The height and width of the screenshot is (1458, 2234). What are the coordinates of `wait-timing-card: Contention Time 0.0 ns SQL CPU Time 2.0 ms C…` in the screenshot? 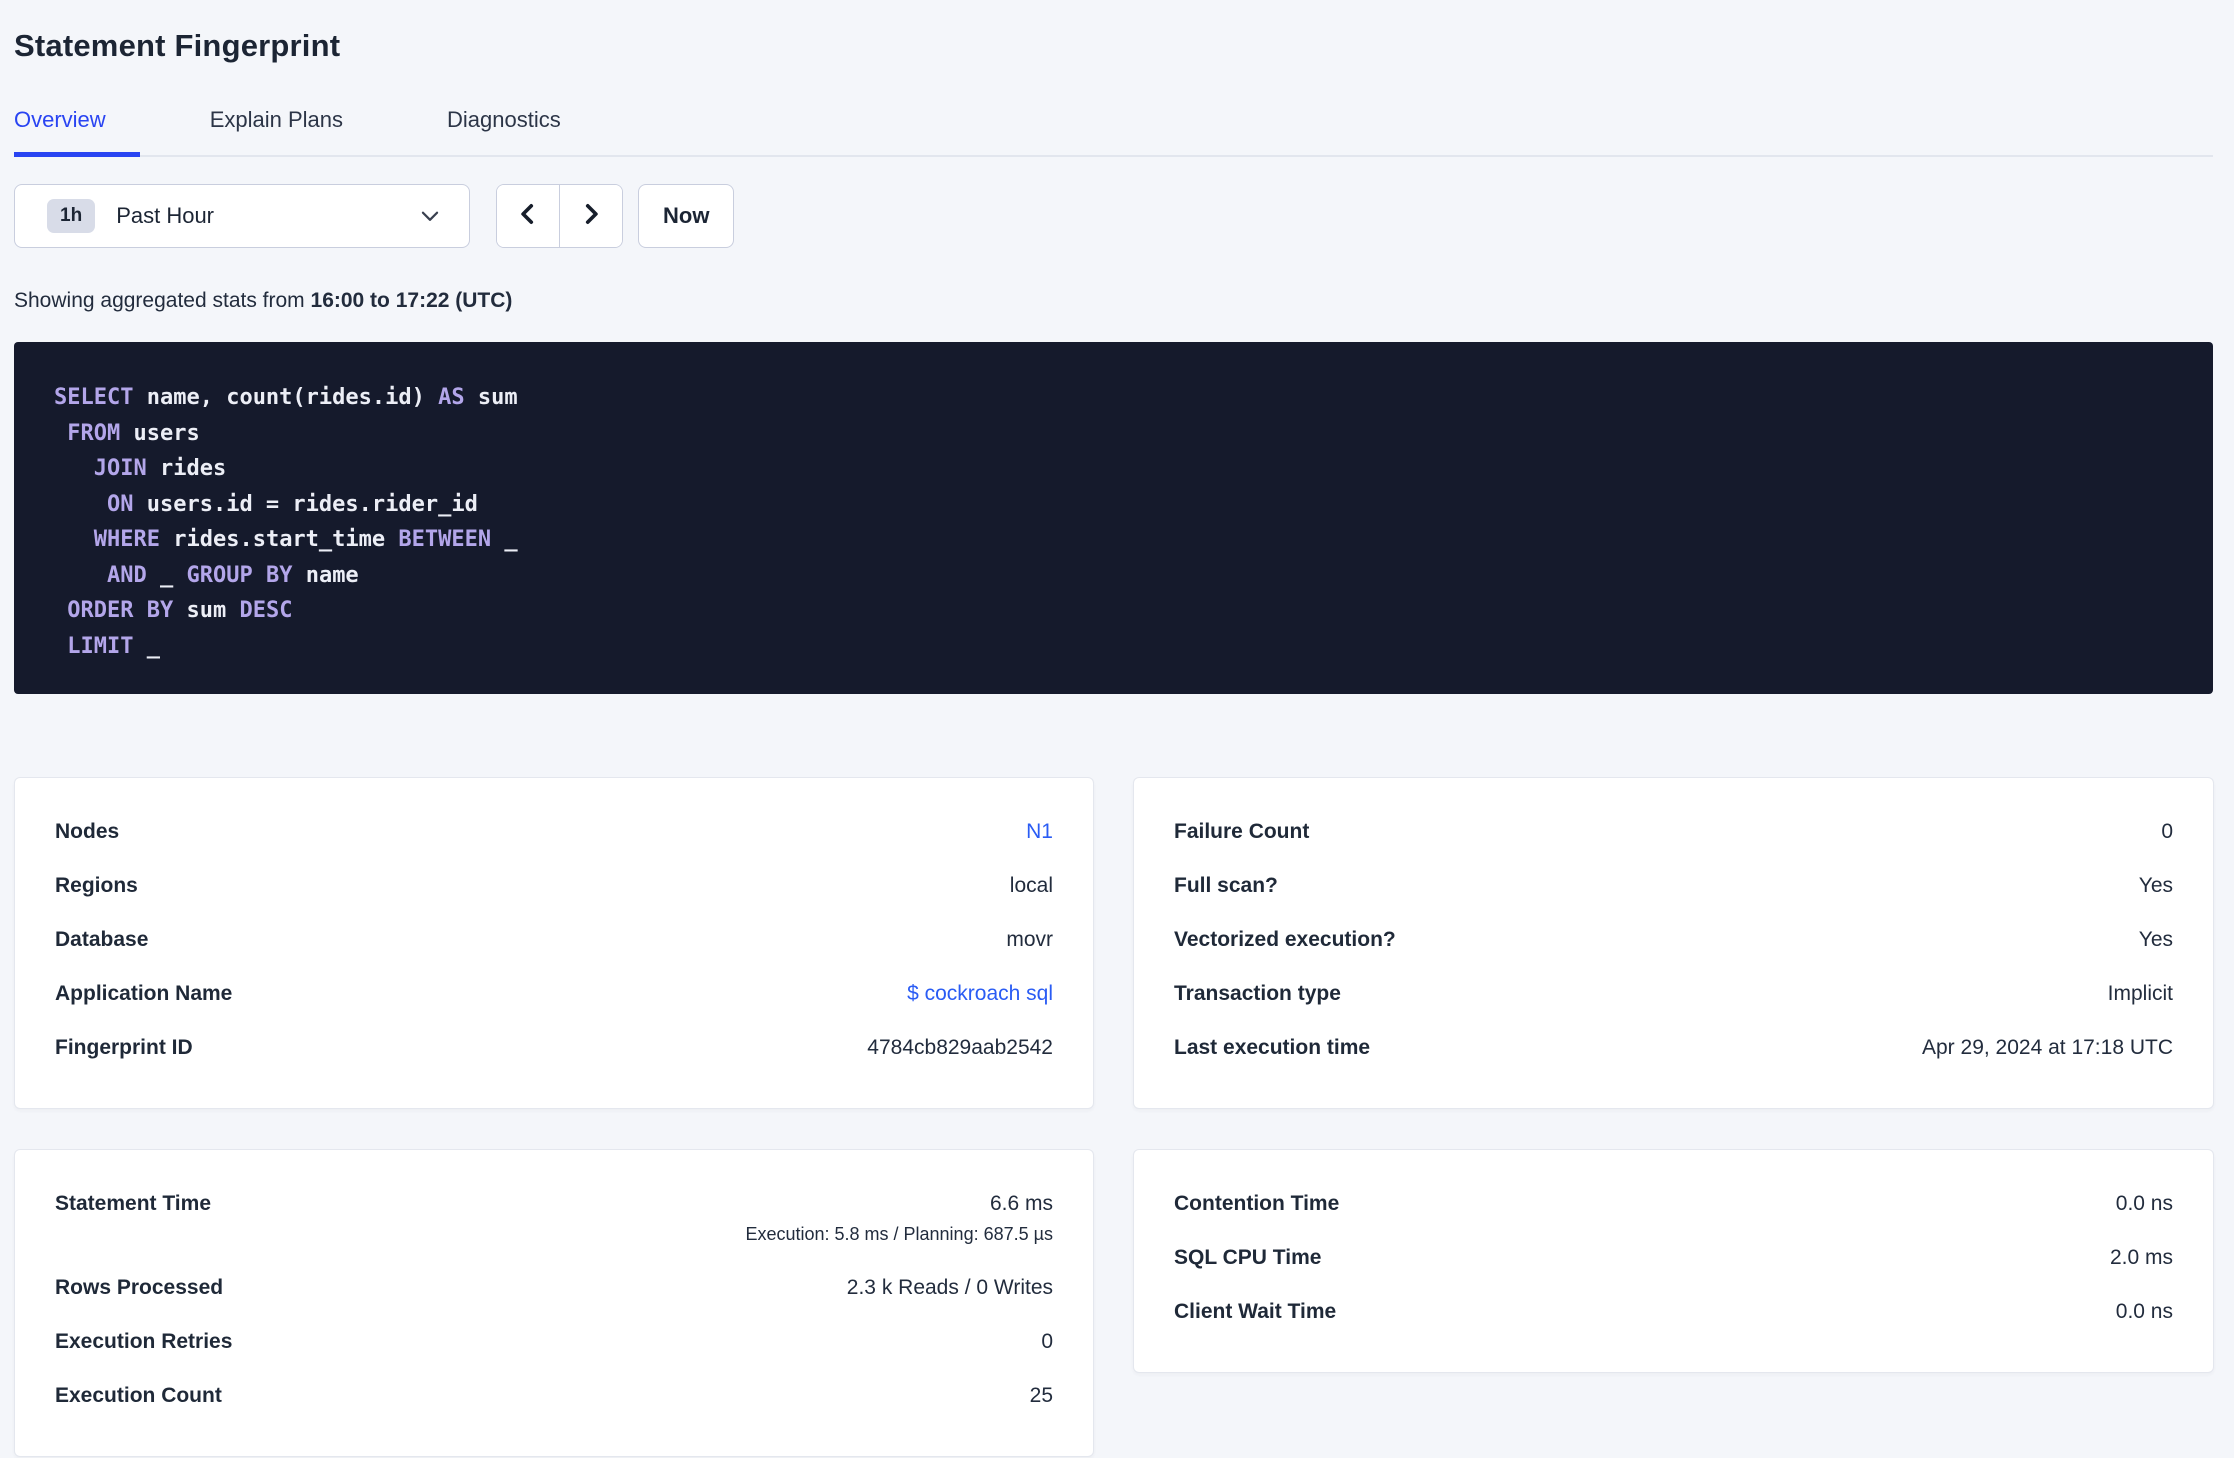 It's located at (1673, 1261).